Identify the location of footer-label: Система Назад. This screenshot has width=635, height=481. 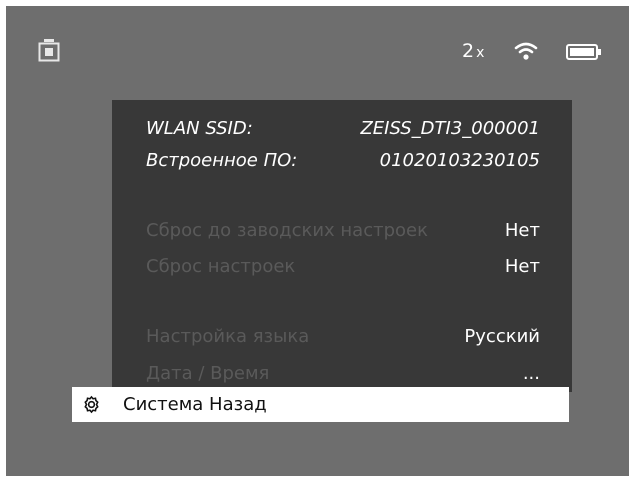
(195, 404).